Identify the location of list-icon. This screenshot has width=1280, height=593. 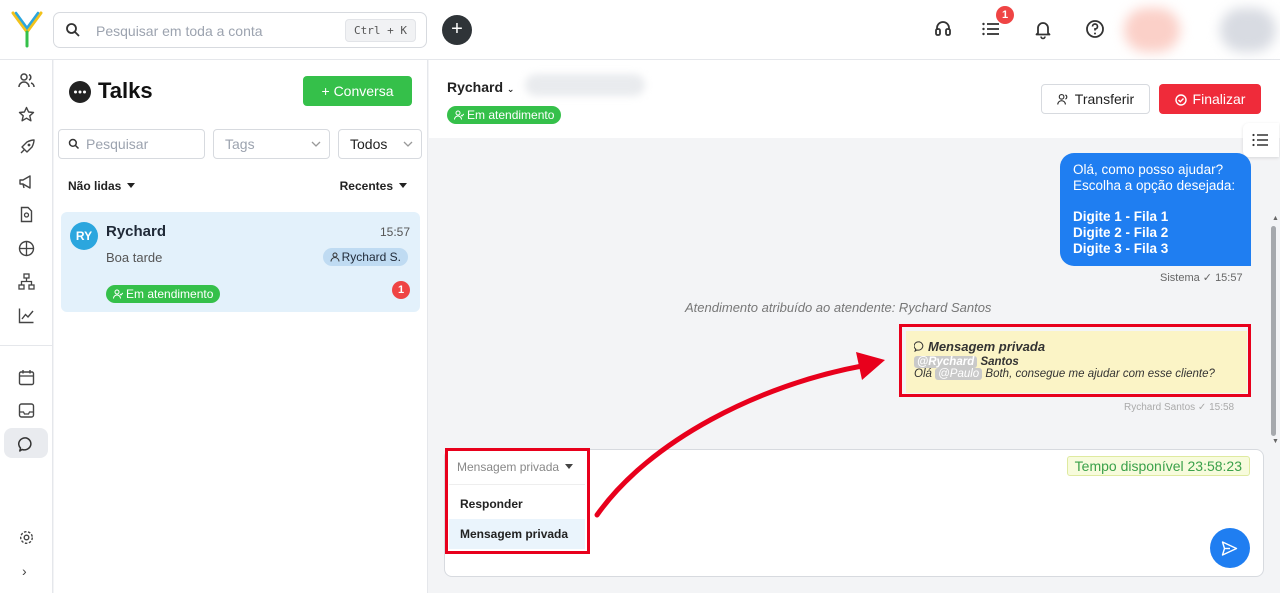
(1260, 140).